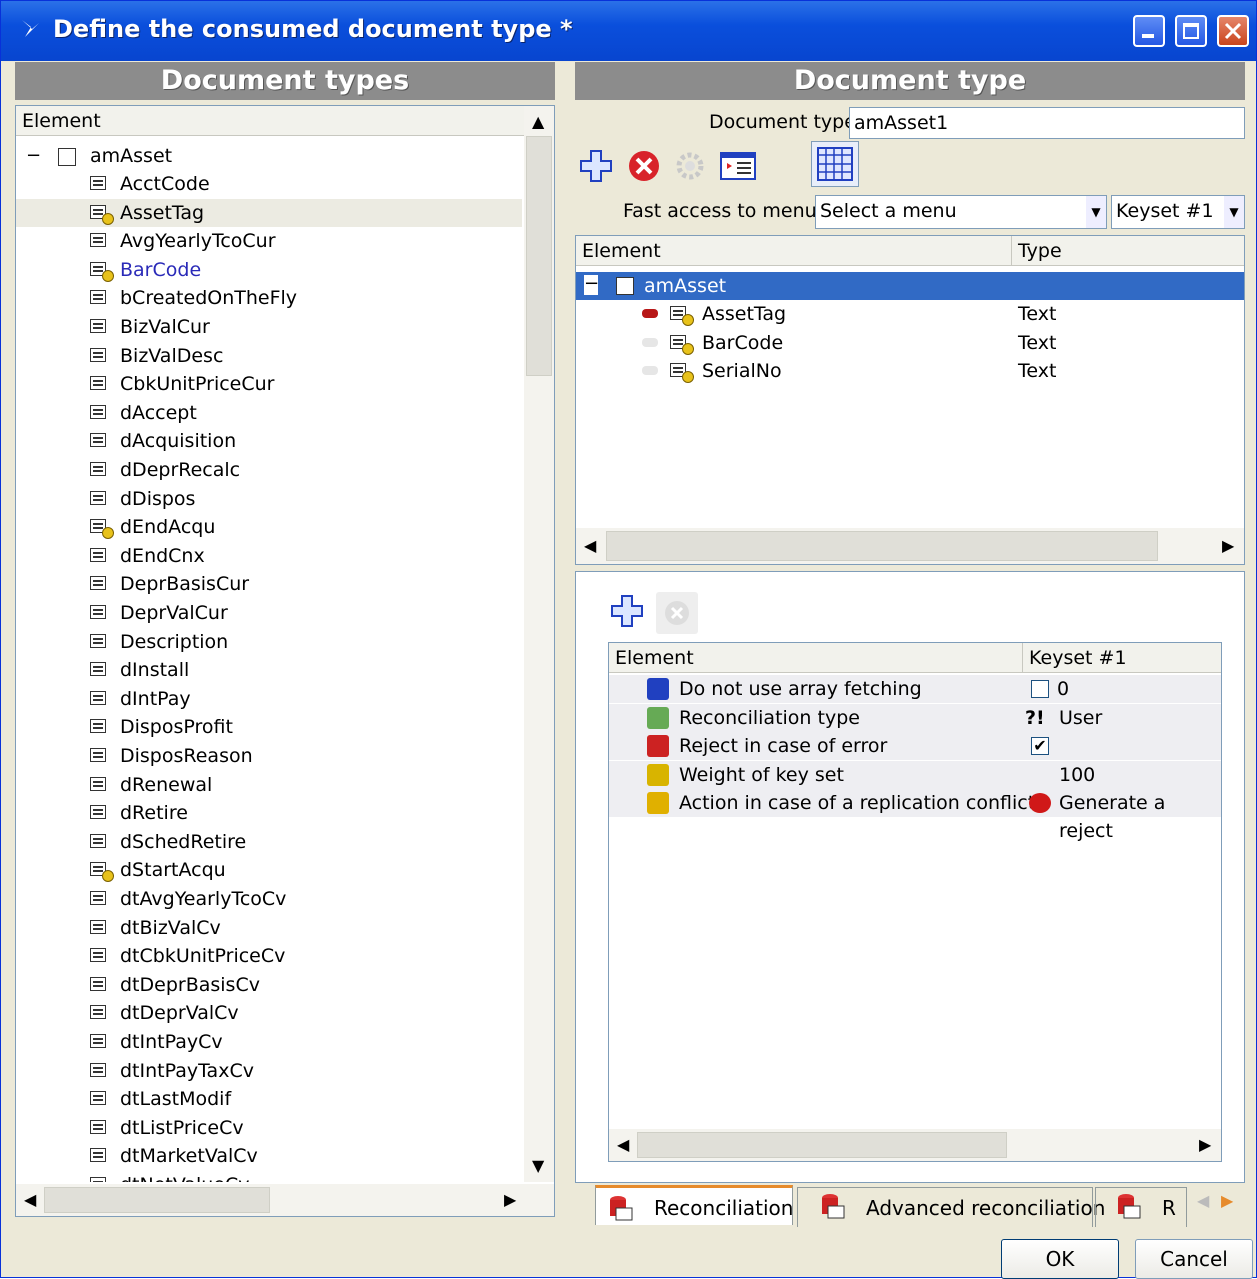 This screenshot has width=1257, height=1279. I want to click on minimize-button, so click(1149, 31).